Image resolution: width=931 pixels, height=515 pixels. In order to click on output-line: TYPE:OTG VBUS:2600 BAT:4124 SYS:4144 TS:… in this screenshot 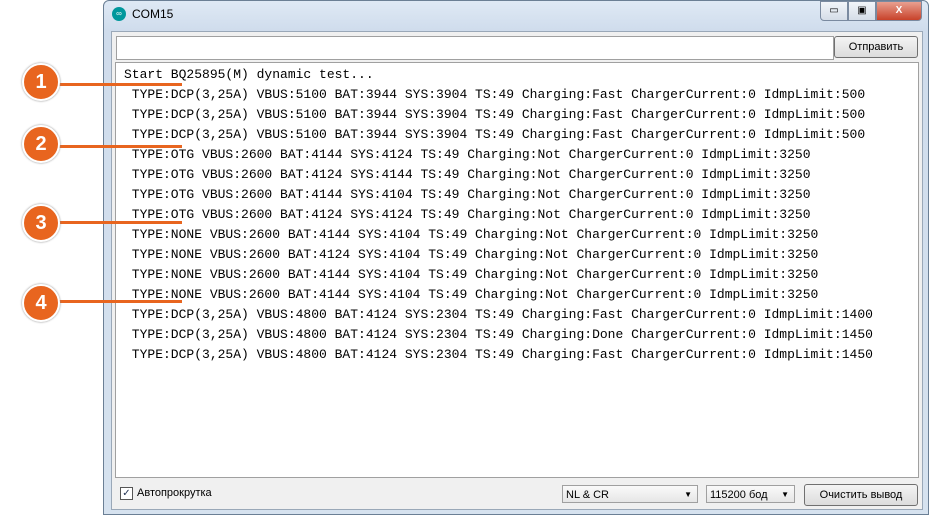, I will do `click(467, 174)`.